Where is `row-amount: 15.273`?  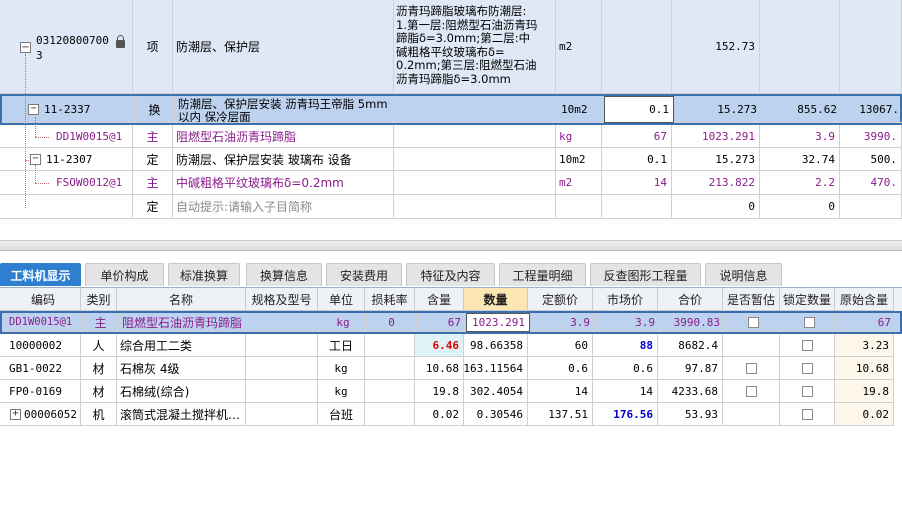 row-amount: 15.273 is located at coordinates (716, 159).